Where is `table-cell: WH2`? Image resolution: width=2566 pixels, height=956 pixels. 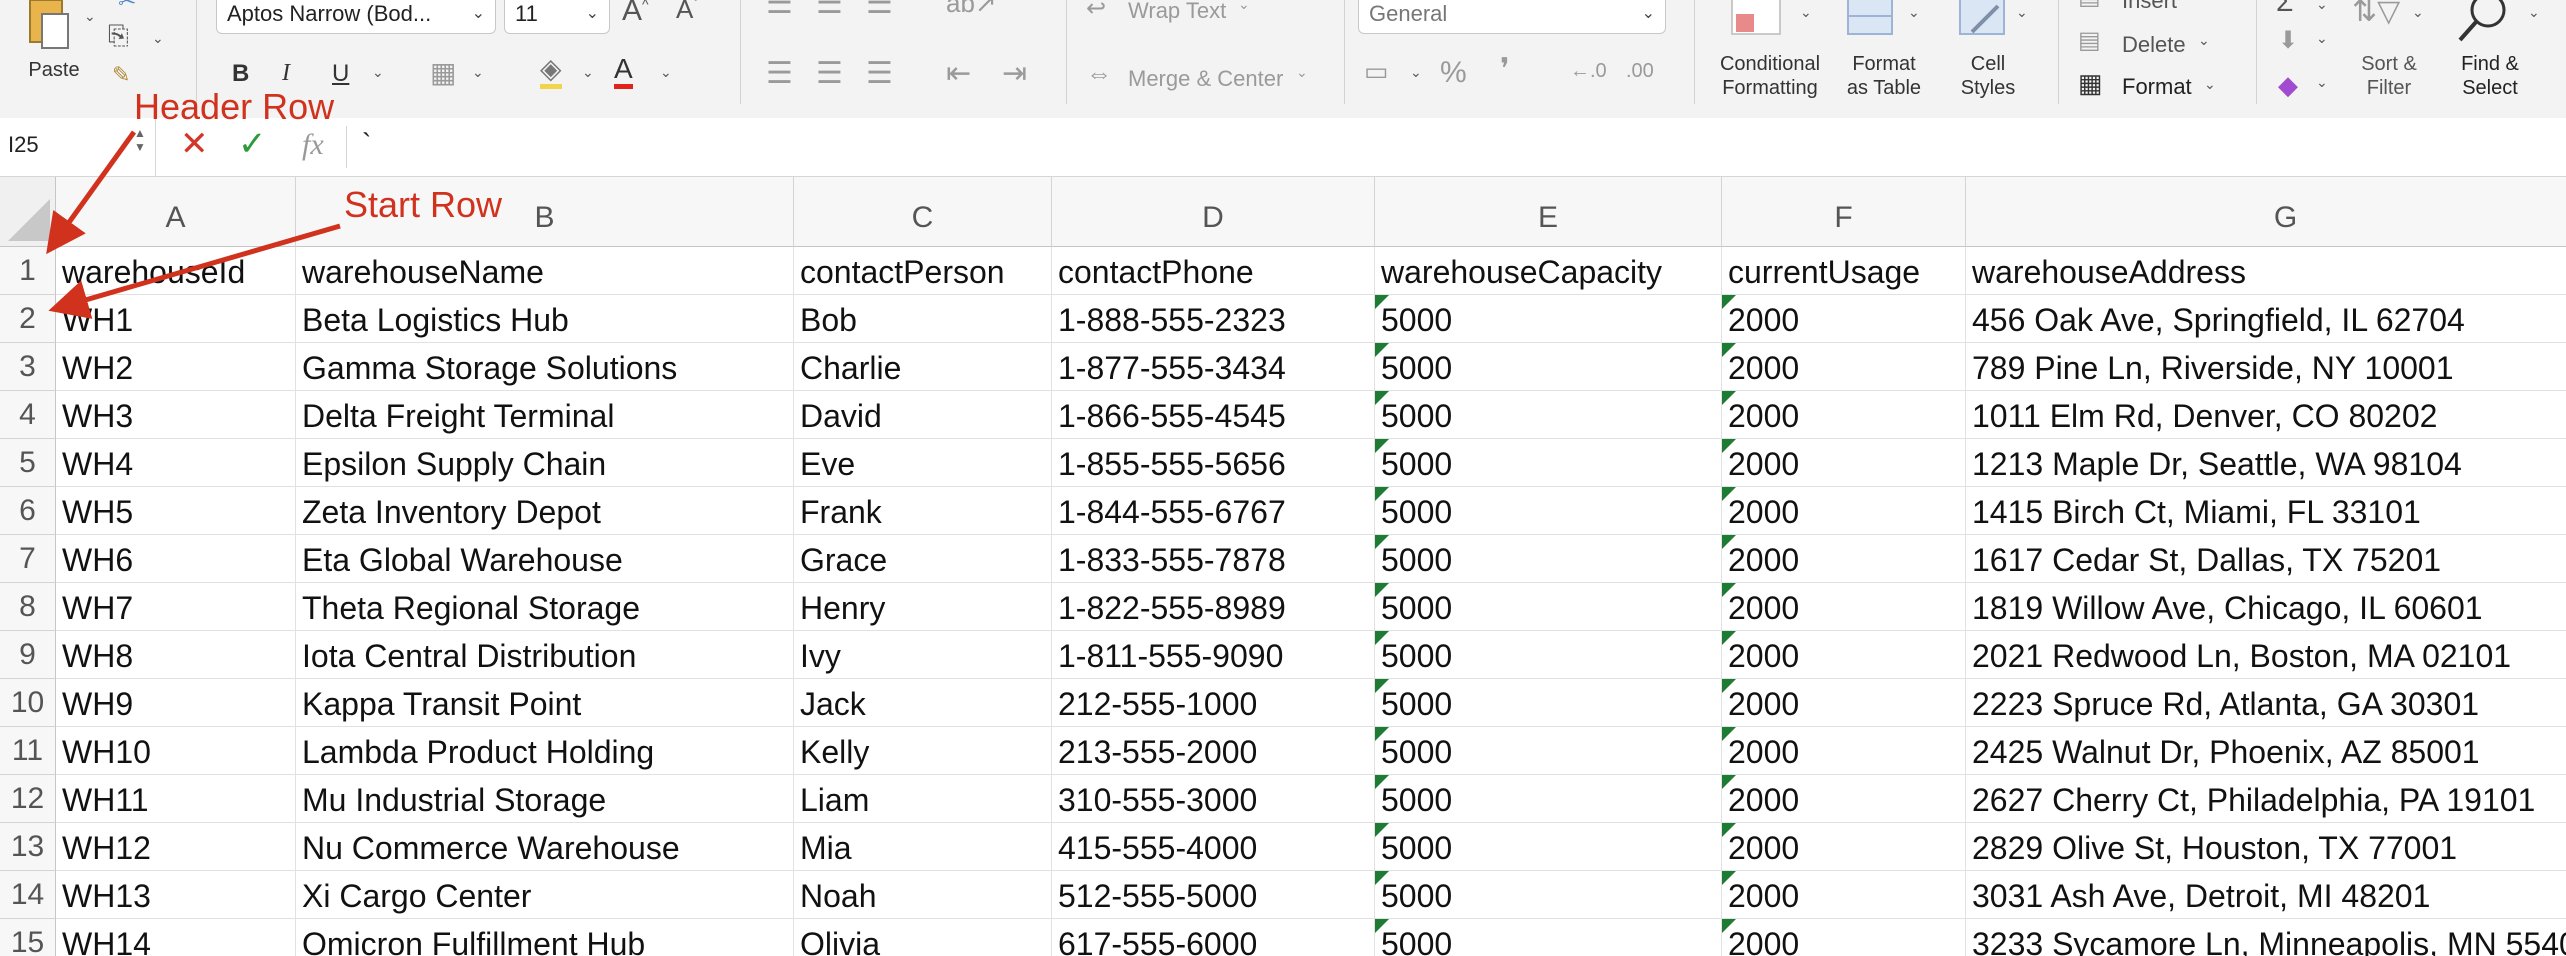 table-cell: WH2 is located at coordinates (176, 367).